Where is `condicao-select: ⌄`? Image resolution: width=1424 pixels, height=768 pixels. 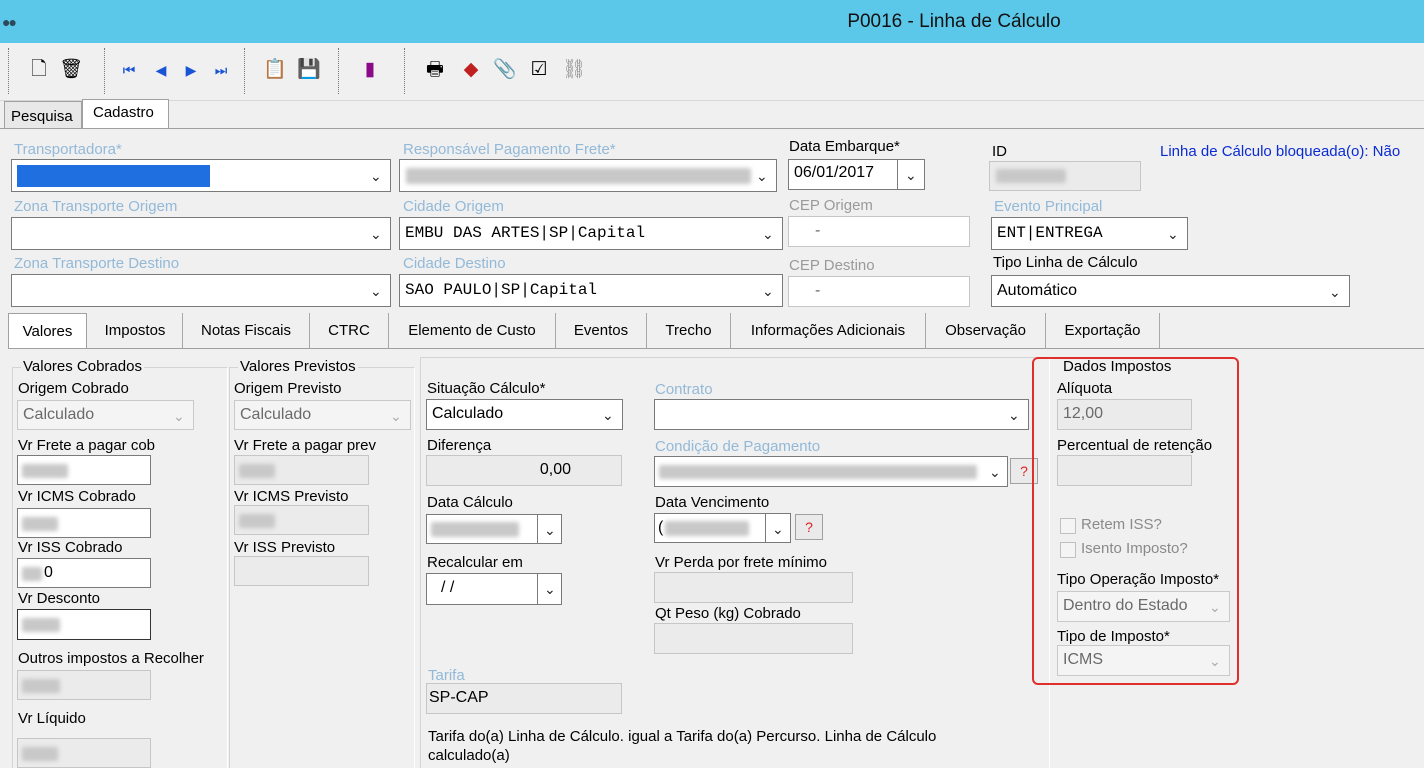 condicao-select: ⌄ is located at coordinates (831, 471).